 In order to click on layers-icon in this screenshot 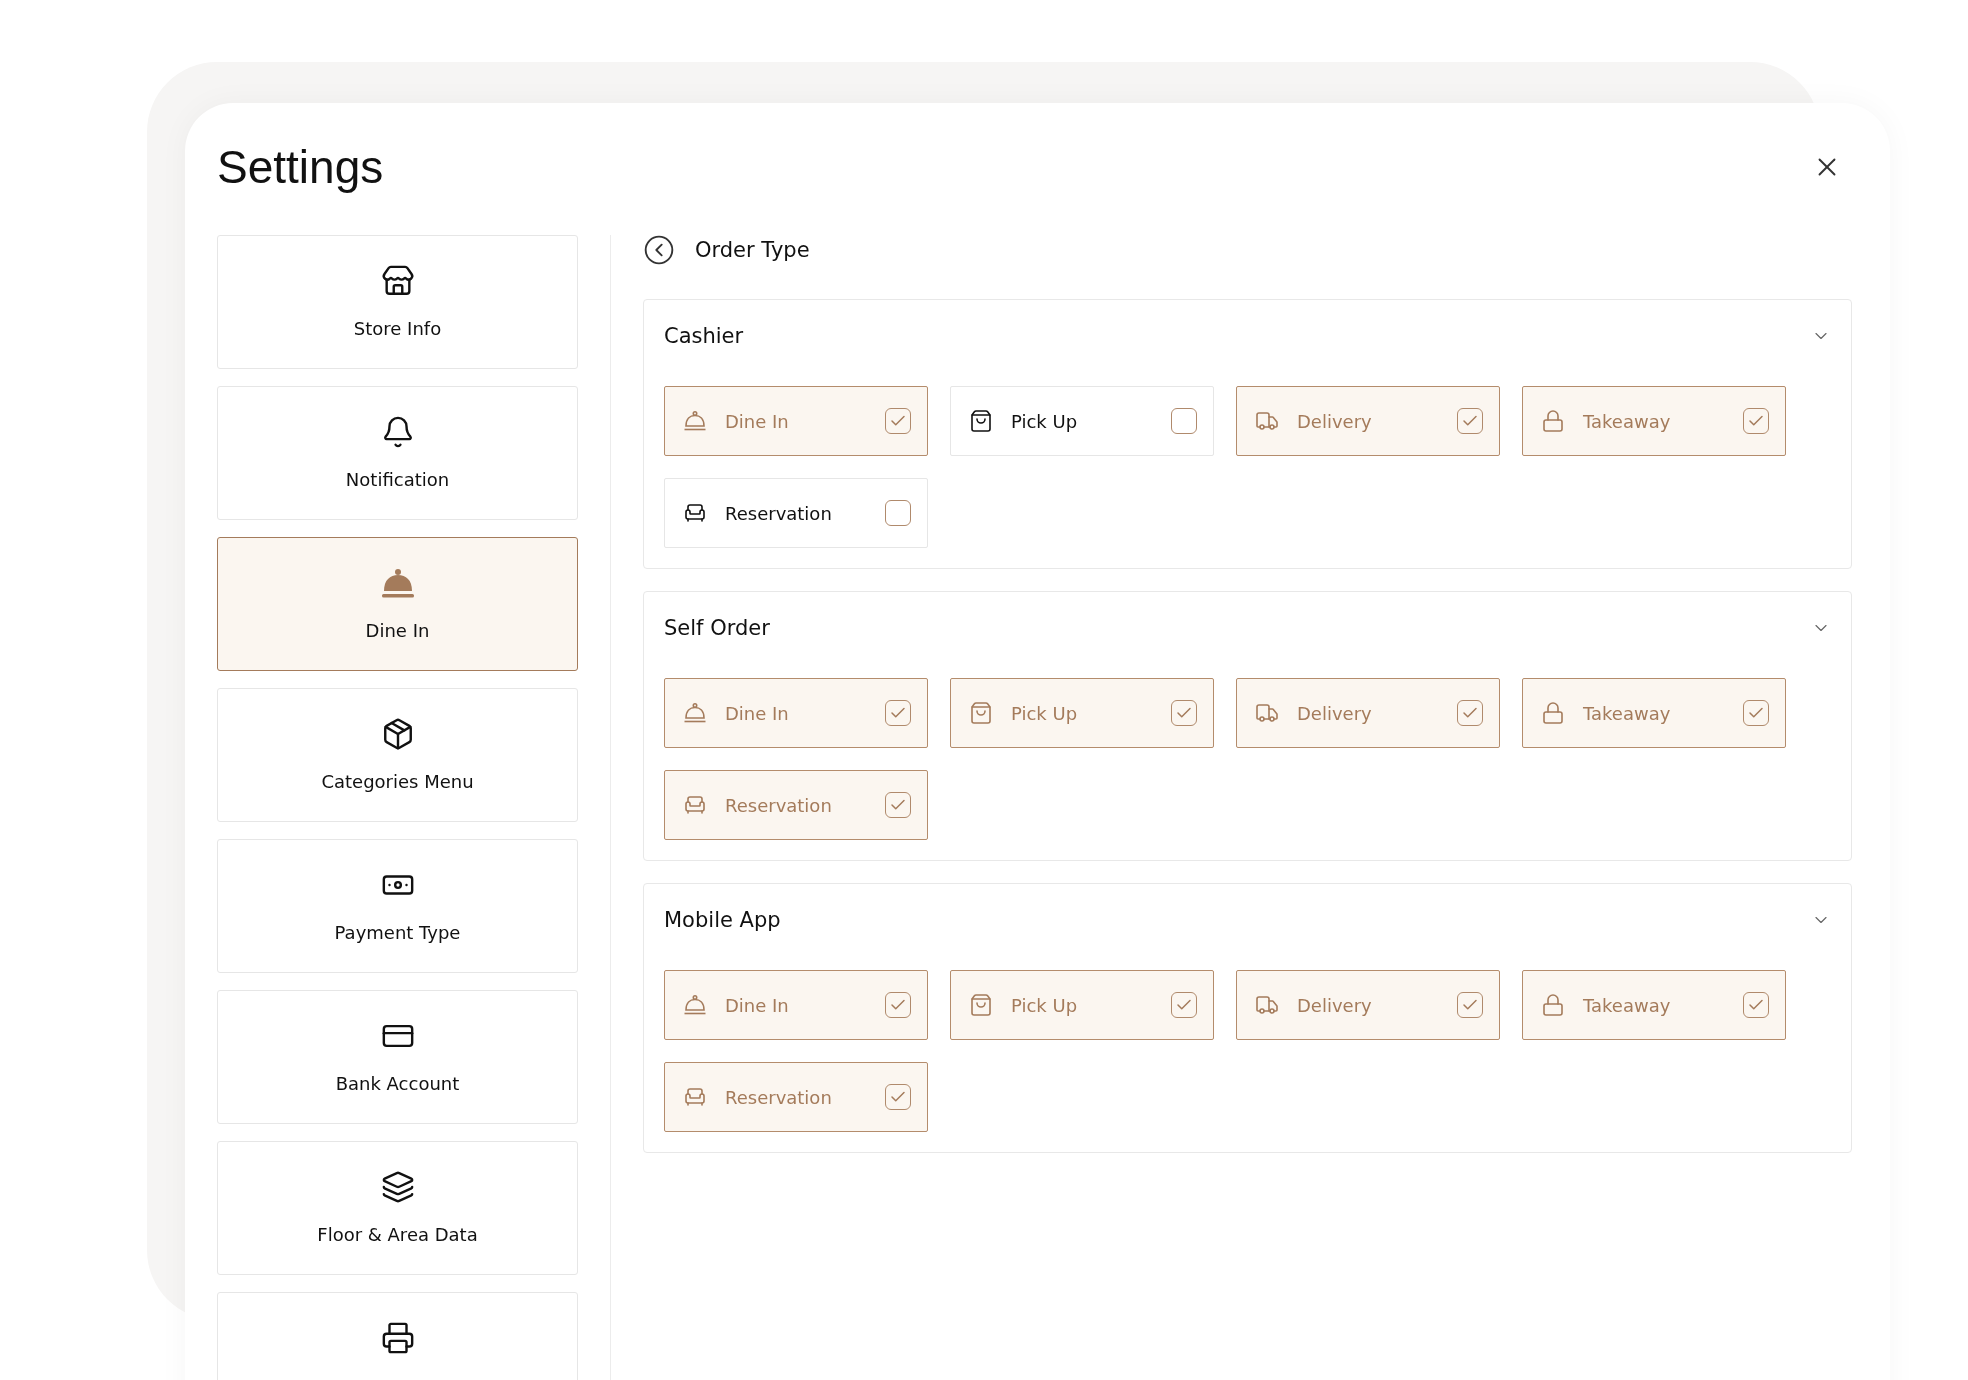, I will do `click(397, 1187)`.